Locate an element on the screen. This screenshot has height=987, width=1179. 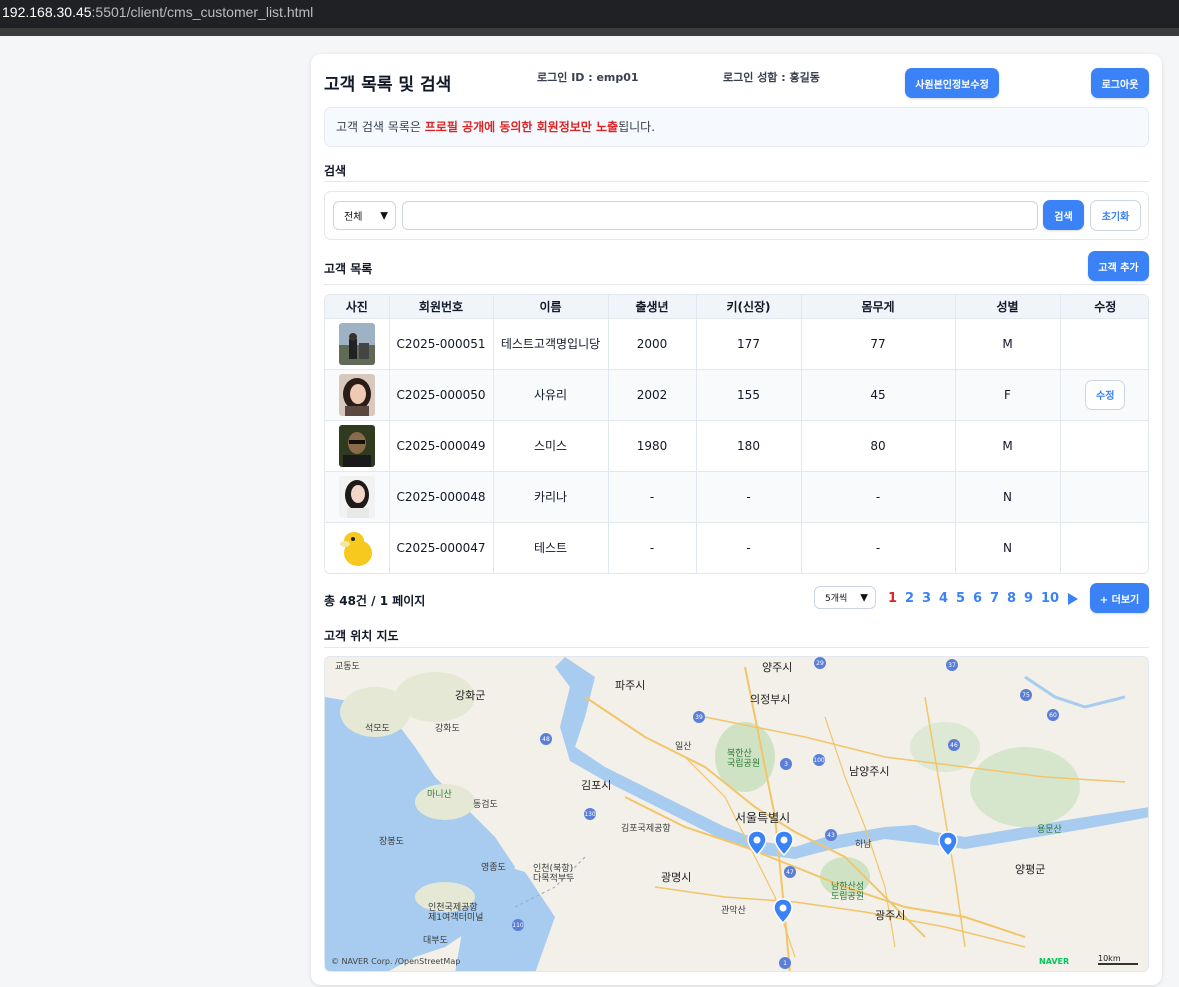
load-more-button: + 더보기 is located at coordinates (1119, 598).